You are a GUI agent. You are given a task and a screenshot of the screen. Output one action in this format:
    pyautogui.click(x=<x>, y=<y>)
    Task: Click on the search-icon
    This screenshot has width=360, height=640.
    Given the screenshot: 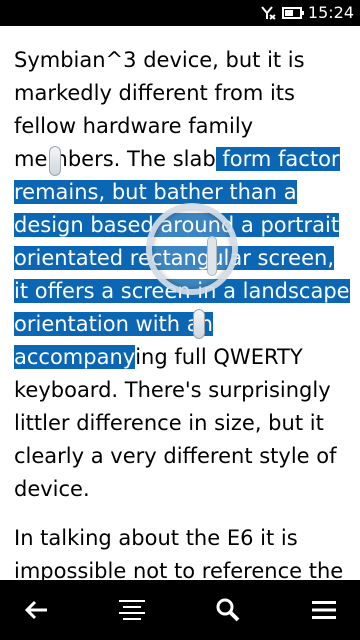 What is the action you would take?
    pyautogui.click(x=228, y=610)
    